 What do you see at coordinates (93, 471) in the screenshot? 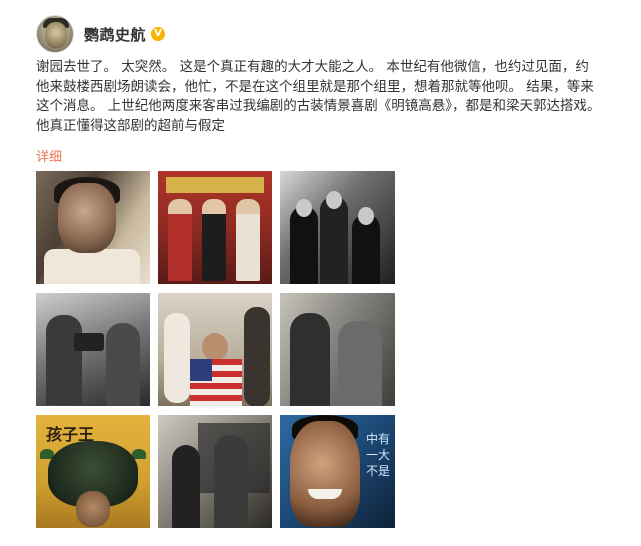
I see `photo-thumbnail: 孩子王` at bounding box center [93, 471].